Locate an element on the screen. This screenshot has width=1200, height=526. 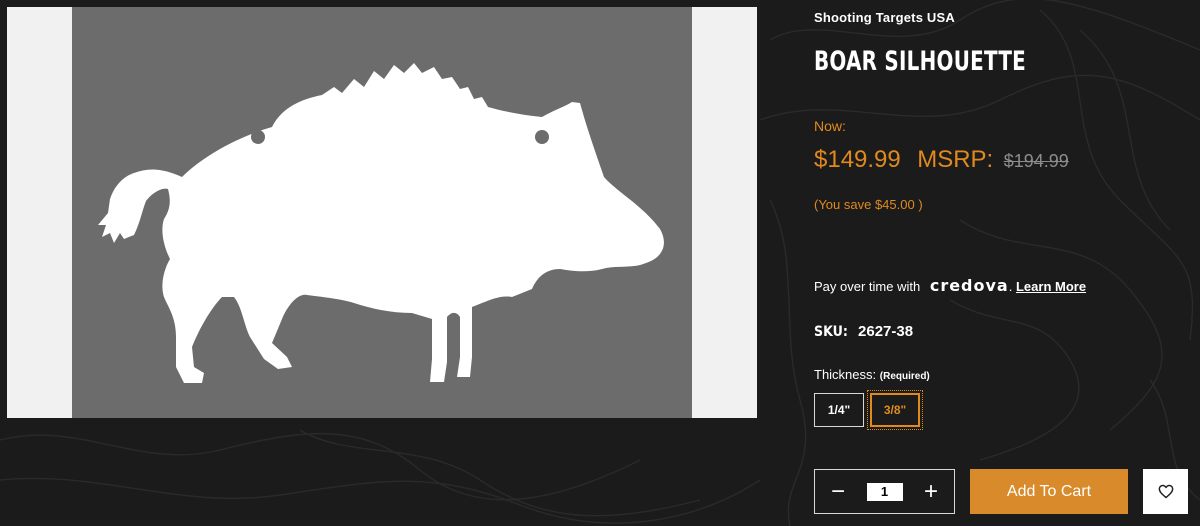
price-row: $149.99 MSRP: $194.99 is located at coordinates (941, 160).